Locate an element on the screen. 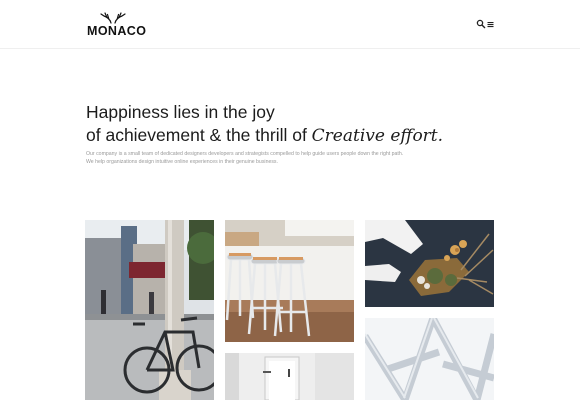 The image size is (580, 400). menu-icon is located at coordinates (491, 24).